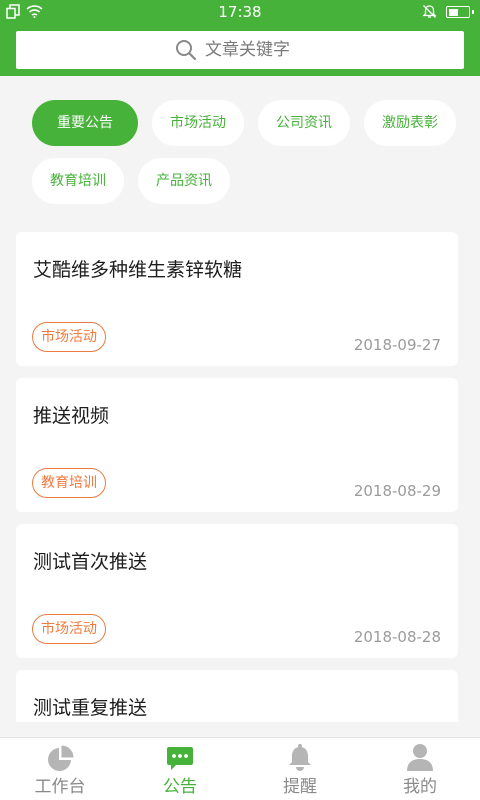  I want to click on search-input, so click(255, 50).